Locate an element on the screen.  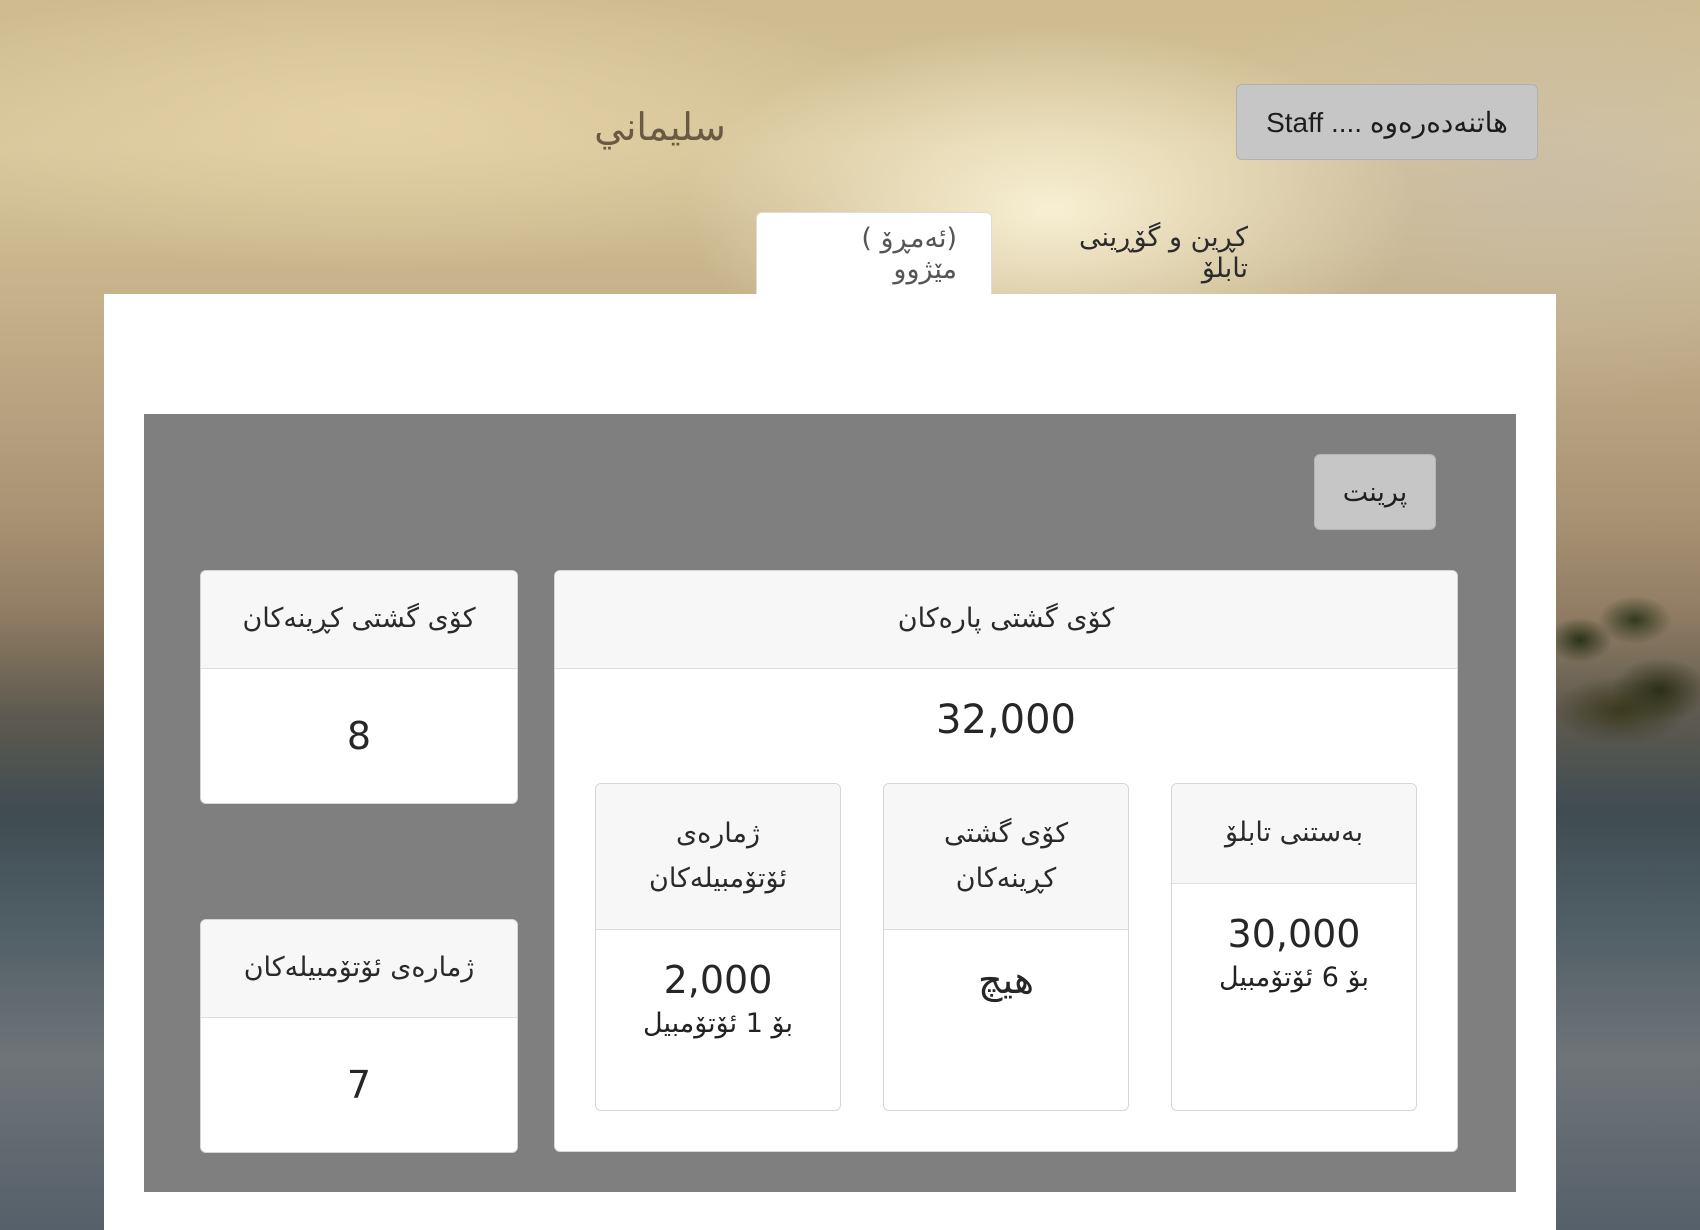
background-palm-trees is located at coordinates (1620, 660).